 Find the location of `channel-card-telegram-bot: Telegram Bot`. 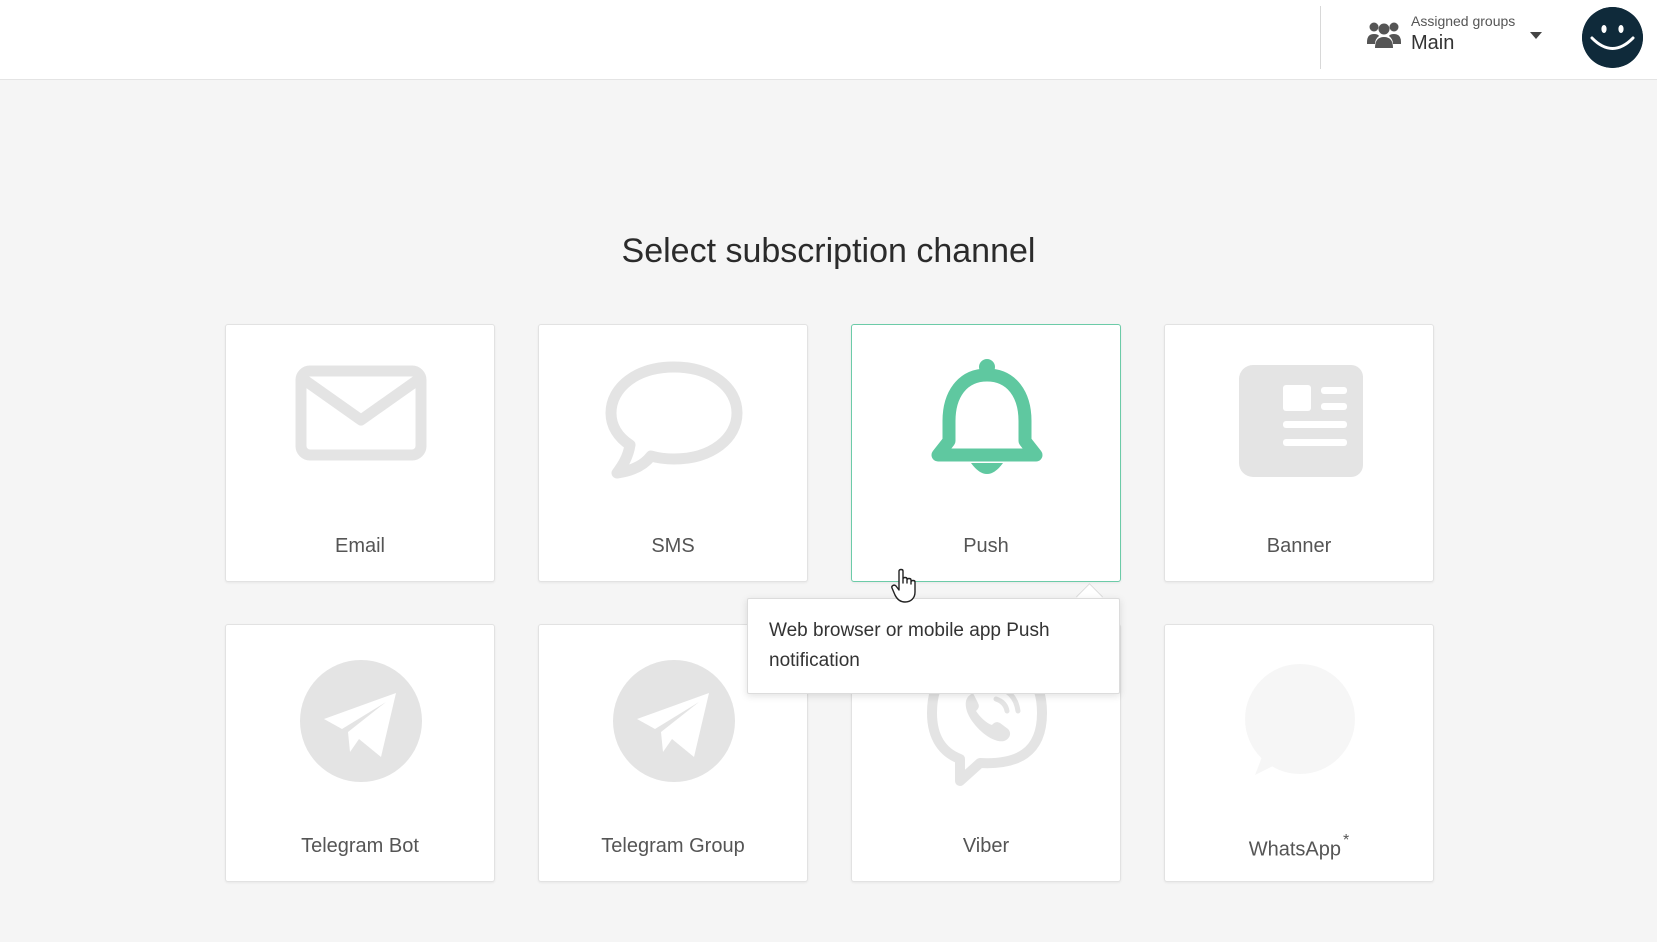

channel-card-telegram-bot: Telegram Bot is located at coordinates (360, 753).